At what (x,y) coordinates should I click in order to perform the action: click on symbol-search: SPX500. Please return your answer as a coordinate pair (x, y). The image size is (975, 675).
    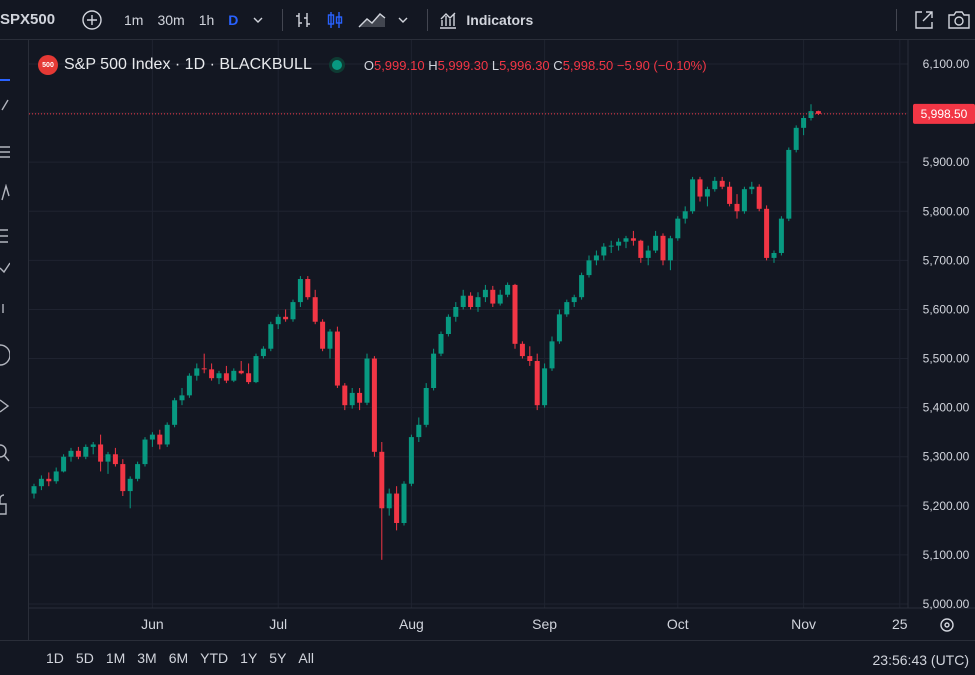
    Looking at the image, I should click on (40, 19).